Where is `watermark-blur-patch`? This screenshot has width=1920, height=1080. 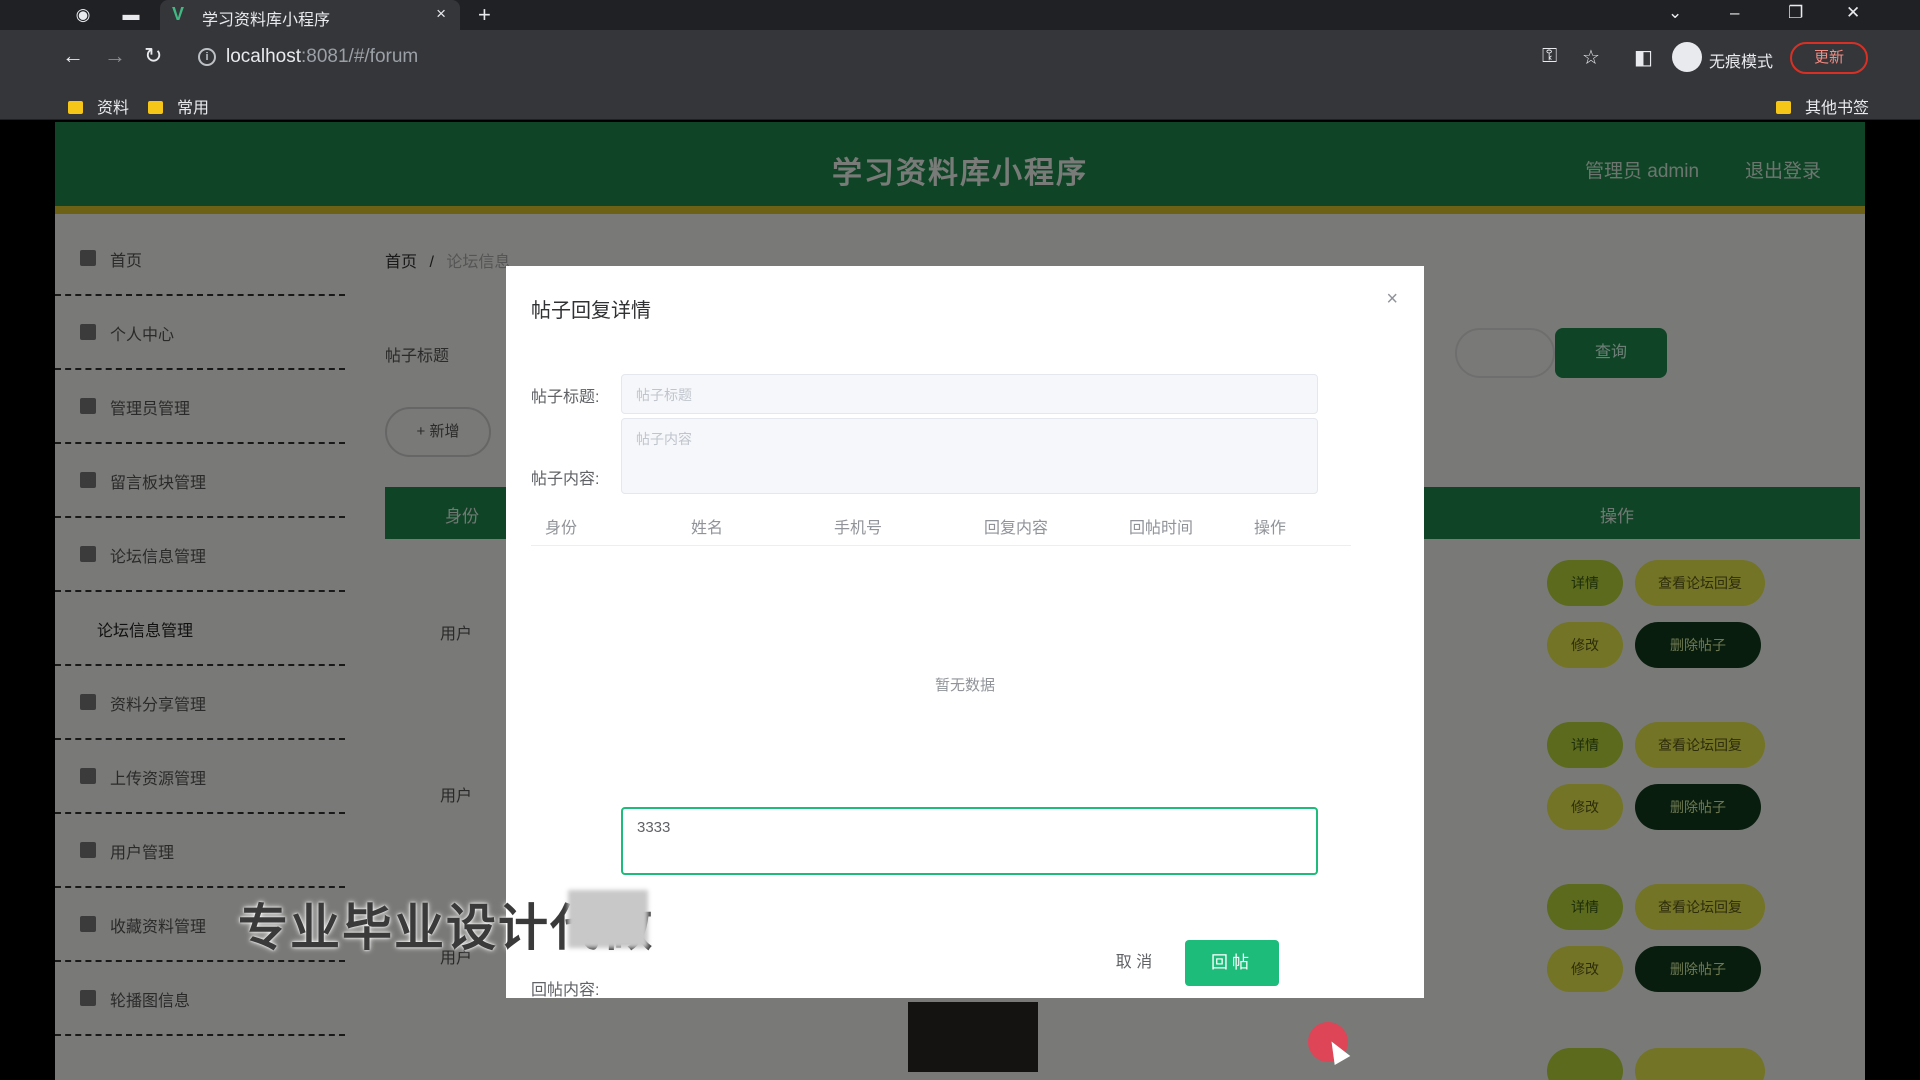 watermark-blur-patch is located at coordinates (608, 919).